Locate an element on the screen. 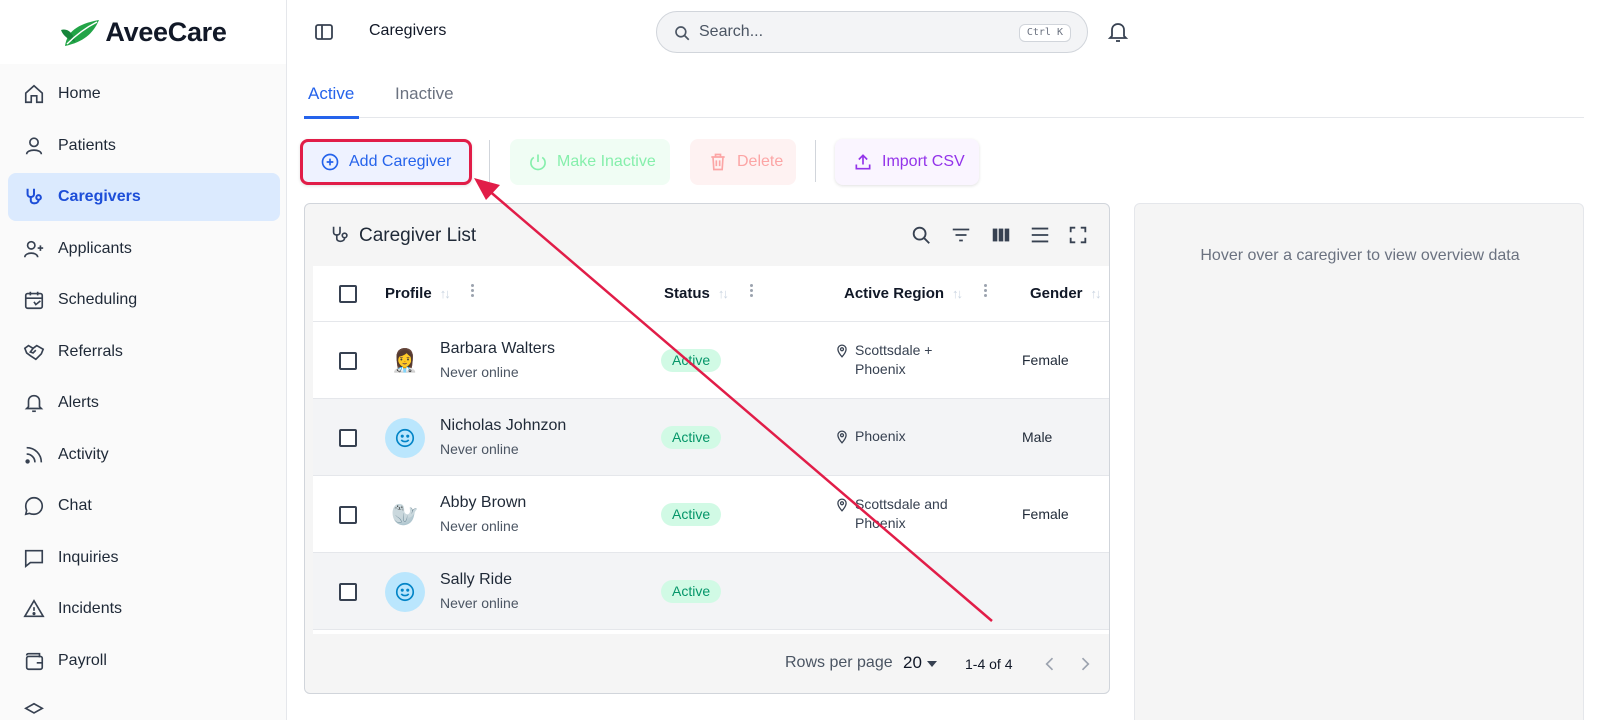 The height and width of the screenshot is (720, 1600). add-caregiver-label: Add Caregiver is located at coordinates (400, 161).